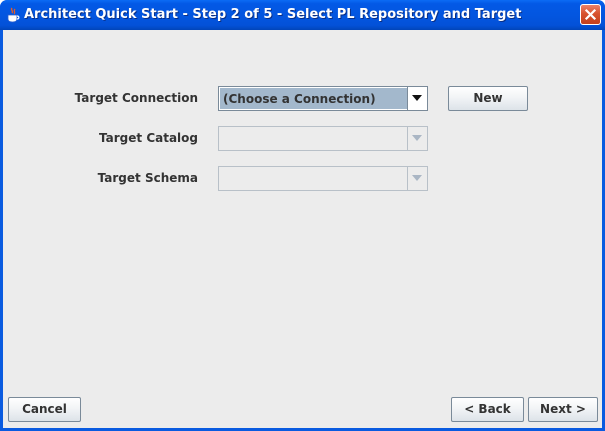 This screenshot has width=605, height=431. What do you see at coordinates (136, 98) in the screenshot?
I see `target-connection-label: Target Connection` at bounding box center [136, 98].